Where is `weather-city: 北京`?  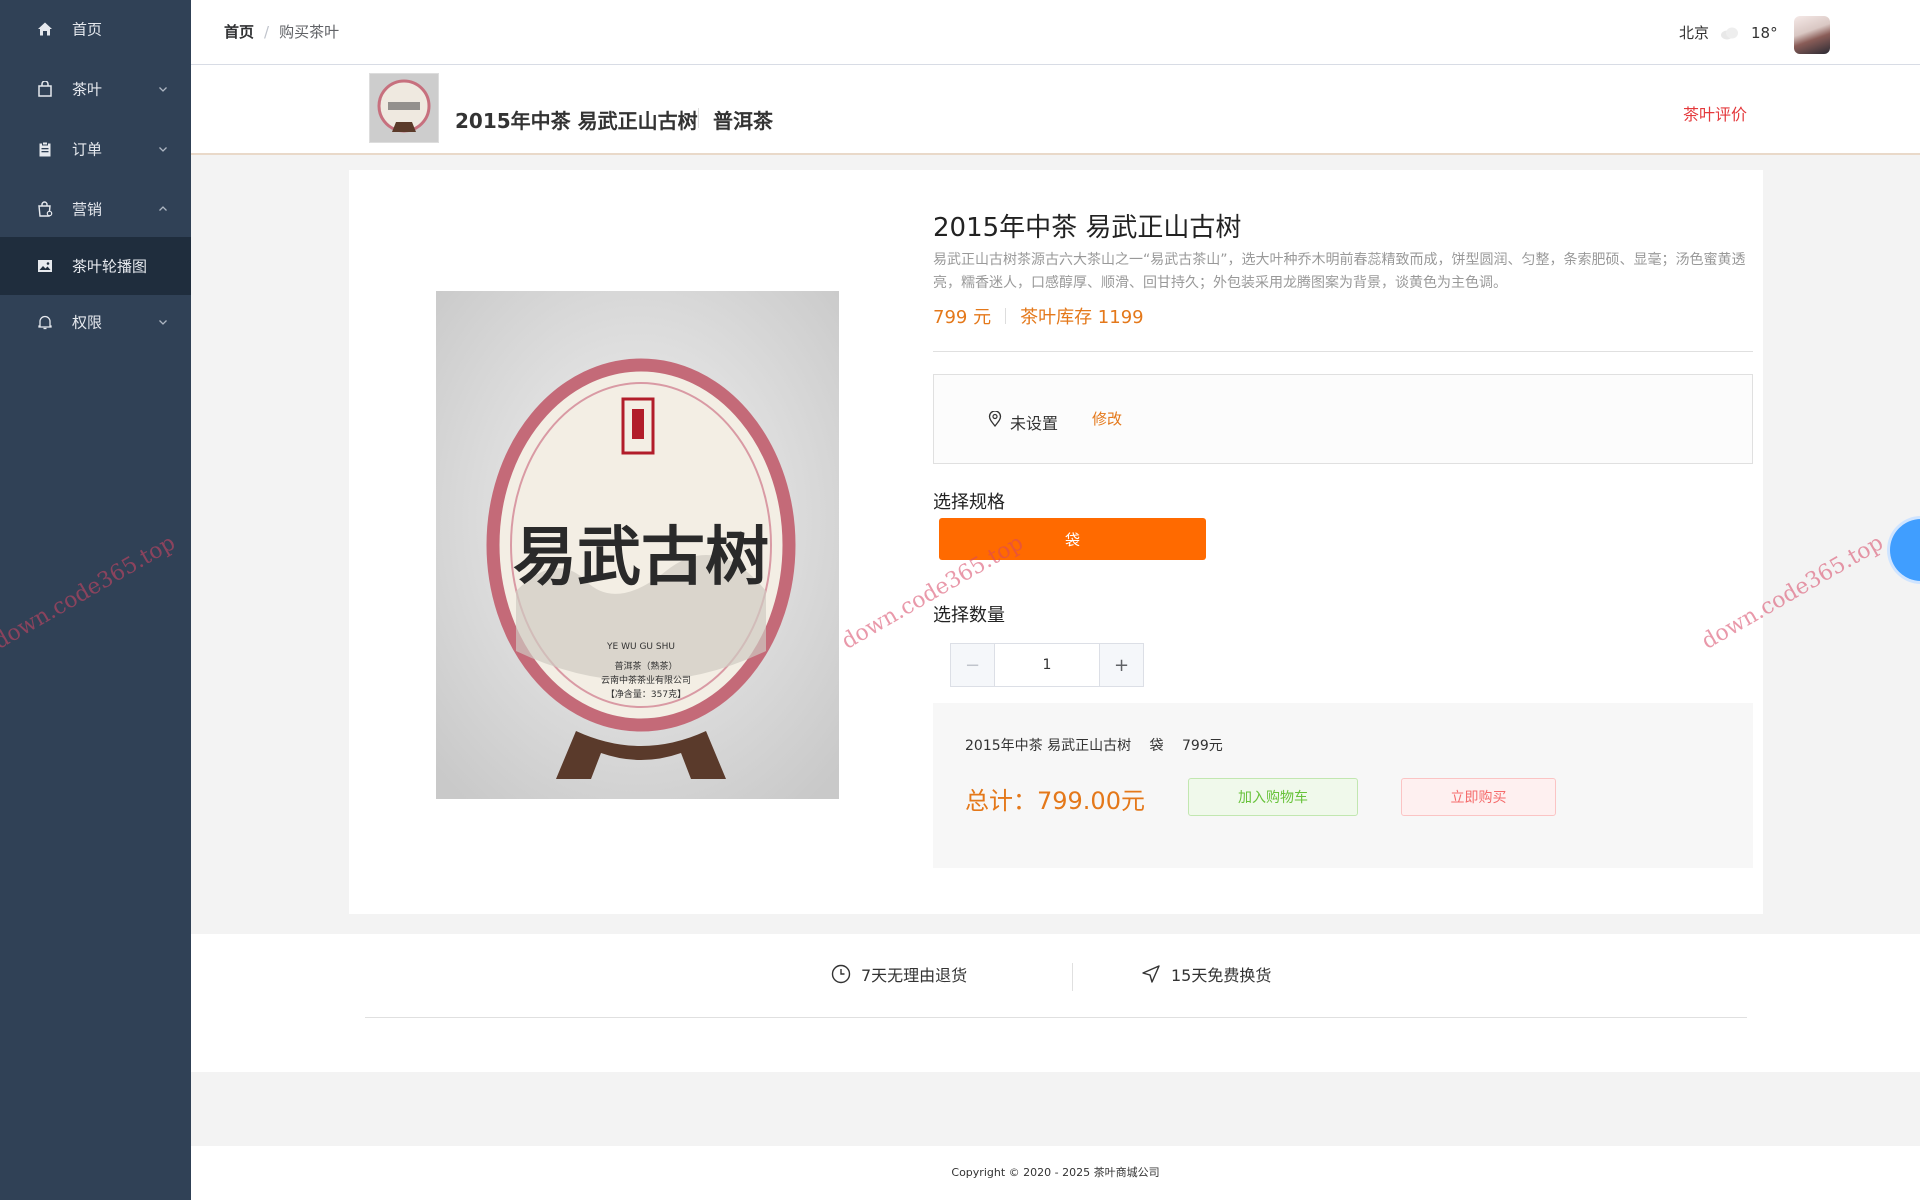 weather-city: 北京 is located at coordinates (1694, 33).